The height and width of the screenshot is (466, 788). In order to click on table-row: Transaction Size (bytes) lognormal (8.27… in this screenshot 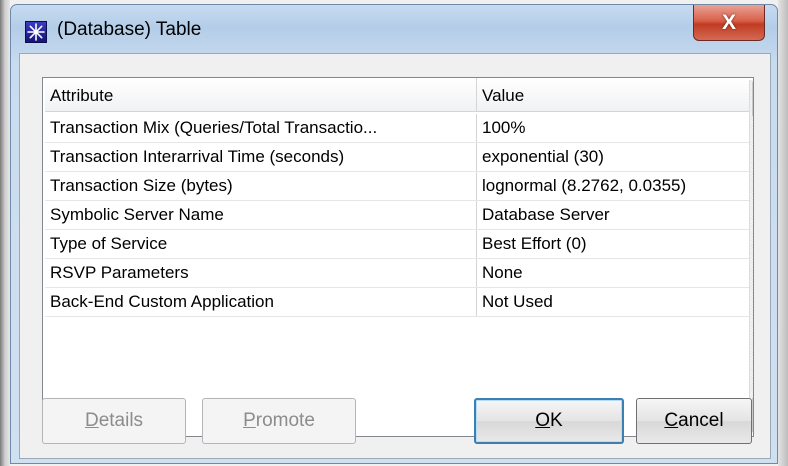, I will do `click(397, 186)`.